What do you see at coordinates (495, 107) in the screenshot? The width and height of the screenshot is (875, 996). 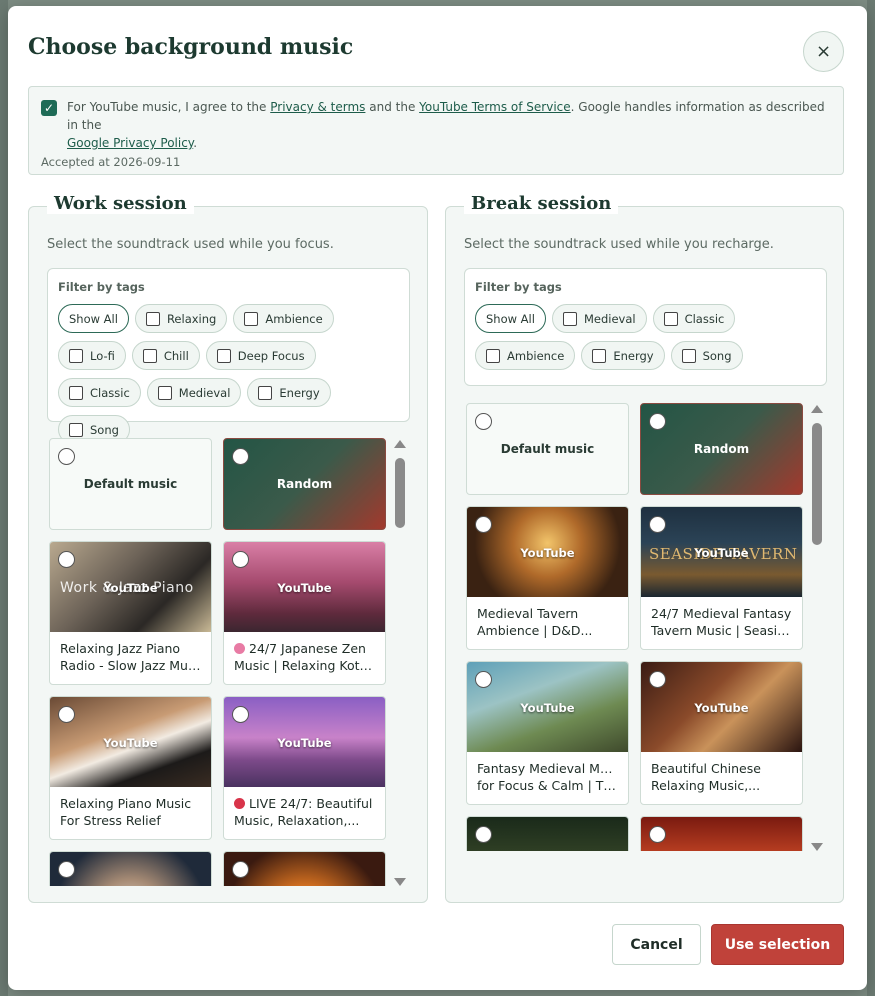 I see `youtube-terms-link: YouTube Terms of Service` at bounding box center [495, 107].